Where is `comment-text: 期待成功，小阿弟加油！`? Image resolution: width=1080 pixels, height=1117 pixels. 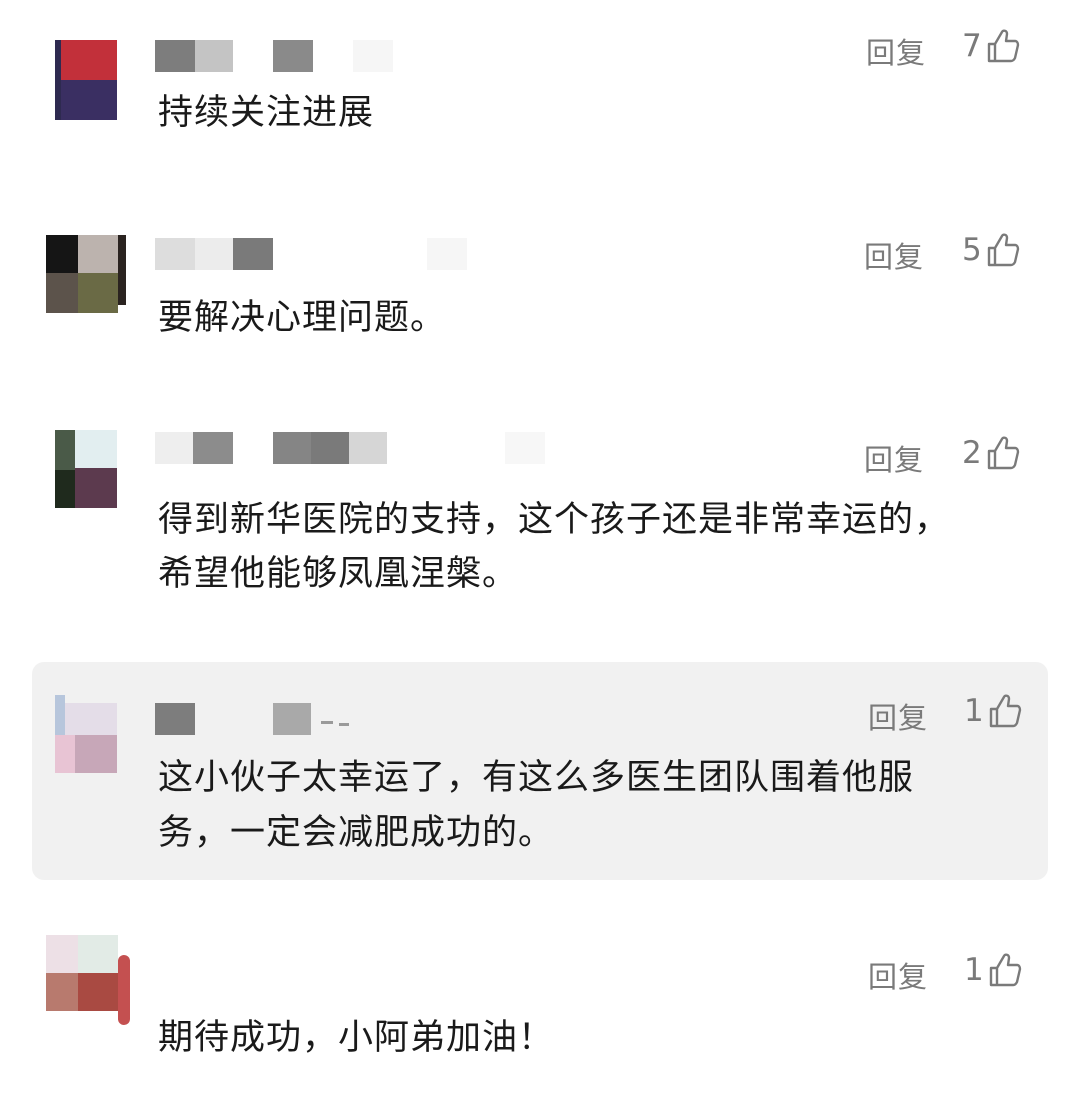
comment-text: 期待成功，小阿弟加油！ is located at coordinates (356, 1038).